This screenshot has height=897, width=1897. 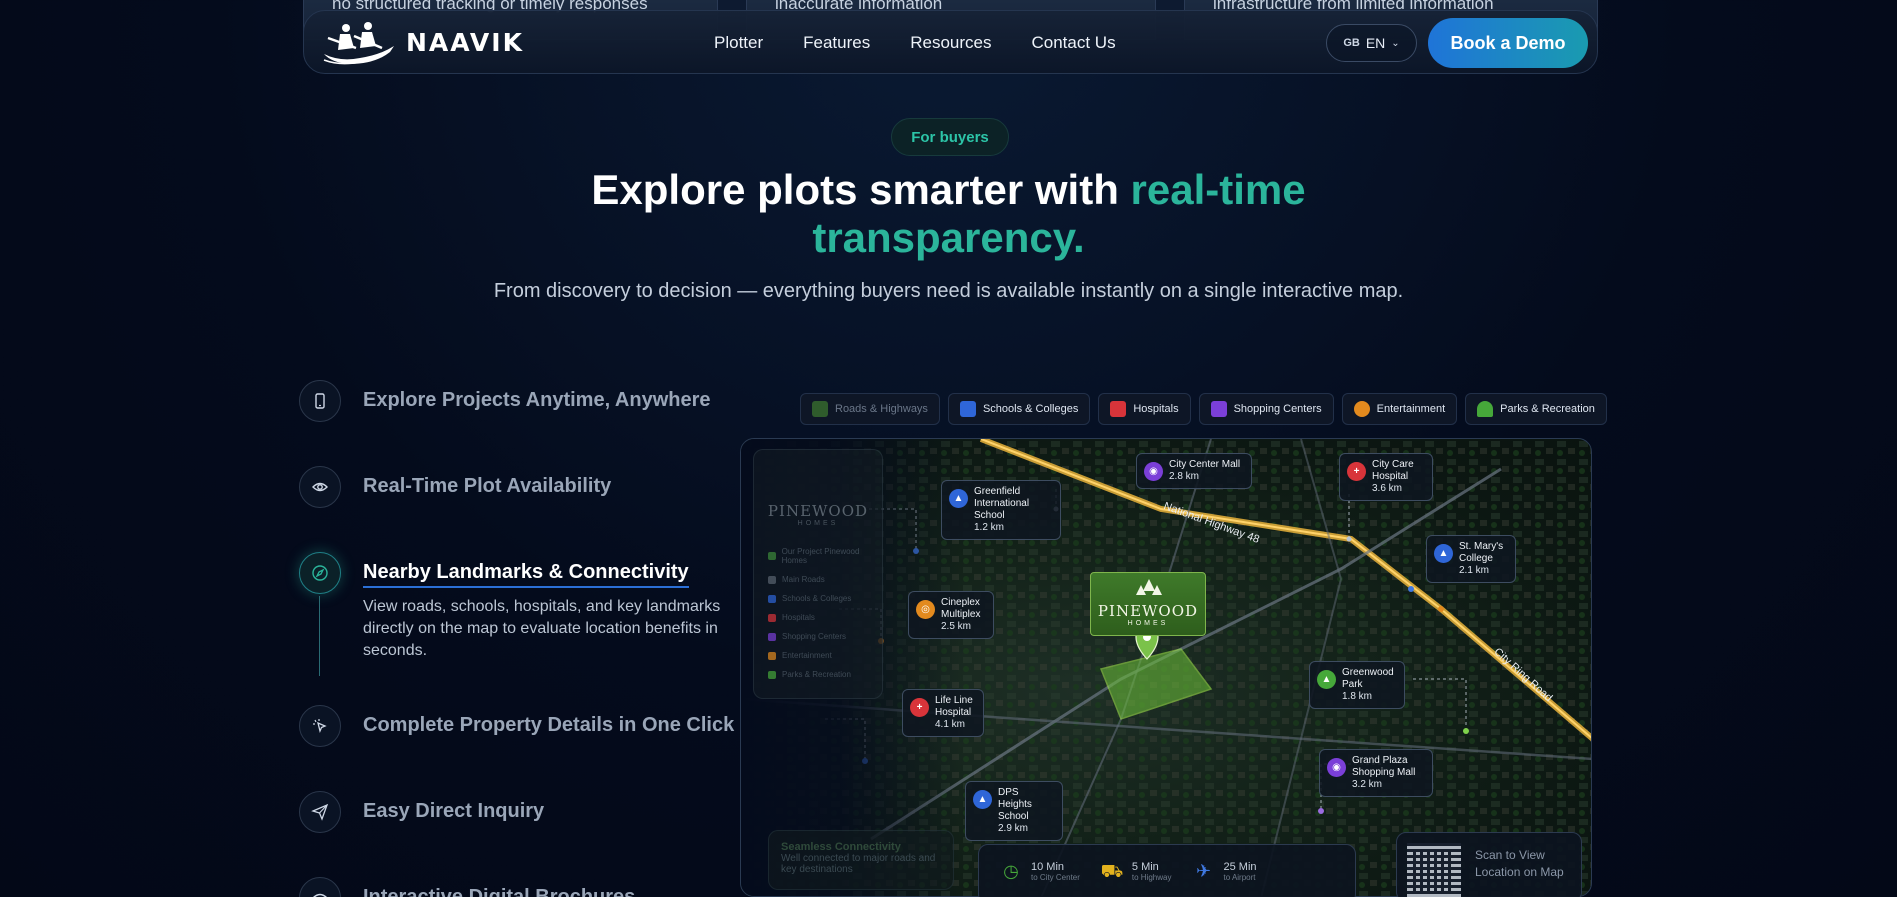 What do you see at coordinates (487, 486) in the screenshot?
I see `feature-title: Real-Time Plot Availability` at bounding box center [487, 486].